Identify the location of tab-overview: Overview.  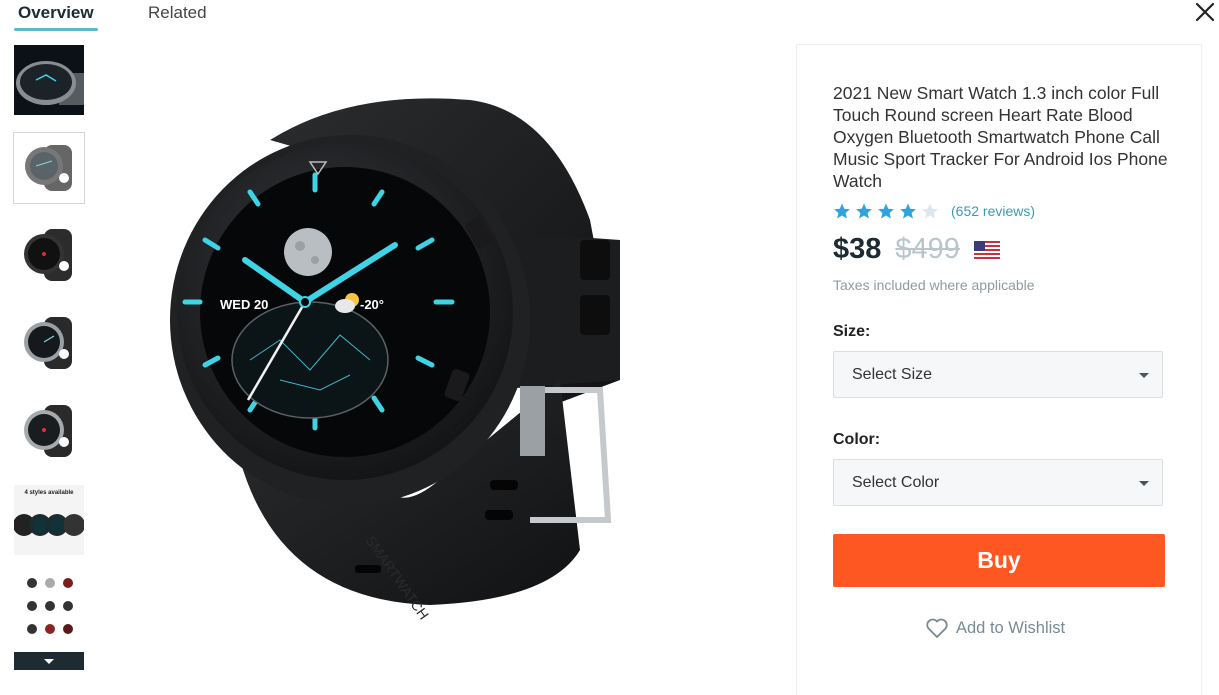
(56, 17).